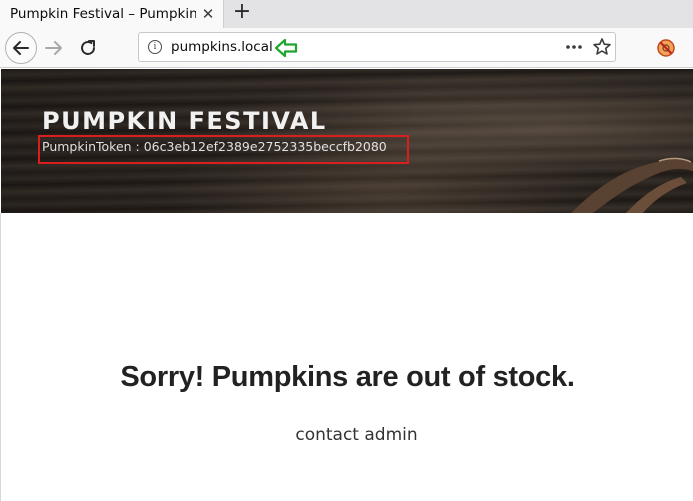  What do you see at coordinates (286, 48) in the screenshot?
I see `green-arrow-icon` at bounding box center [286, 48].